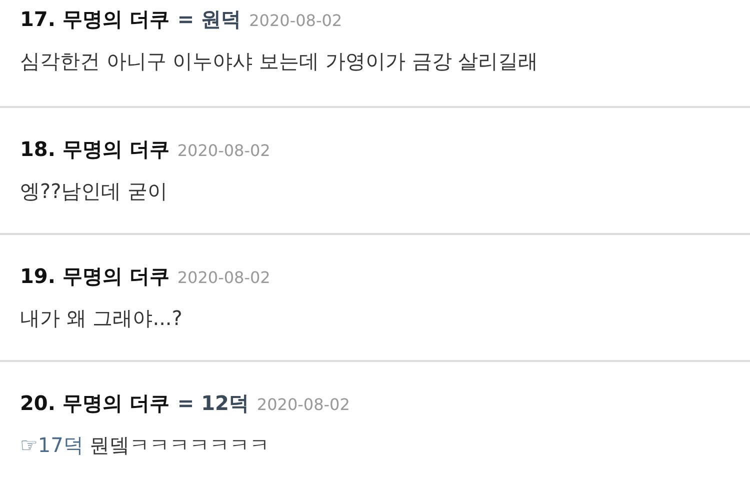 The height and width of the screenshot is (487, 750). I want to click on comment-tag: = 원덕, so click(209, 19).